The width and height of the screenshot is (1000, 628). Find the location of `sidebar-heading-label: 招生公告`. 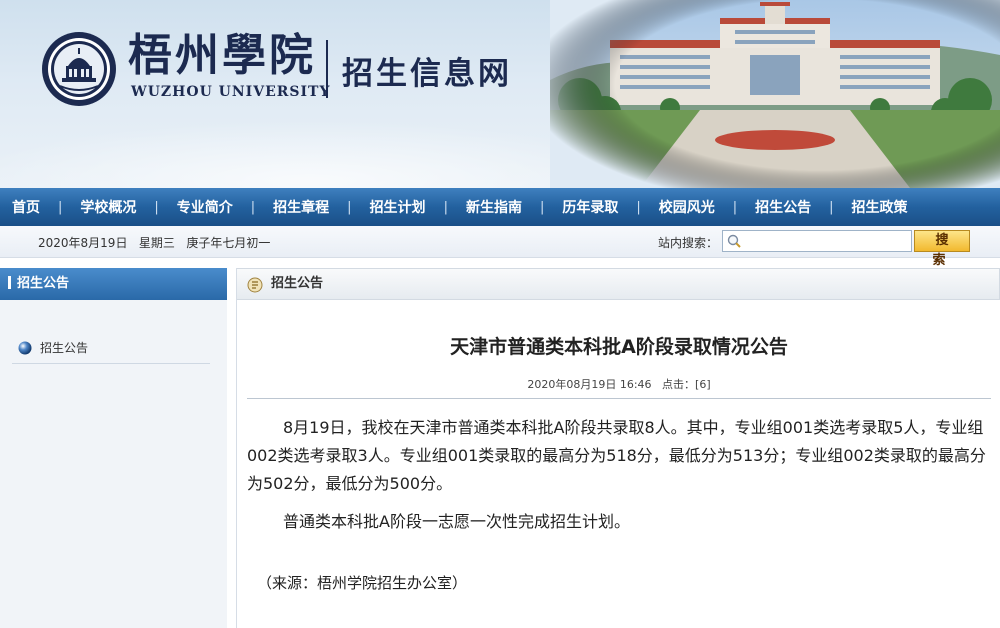

sidebar-heading-label: 招生公告 is located at coordinates (43, 283).